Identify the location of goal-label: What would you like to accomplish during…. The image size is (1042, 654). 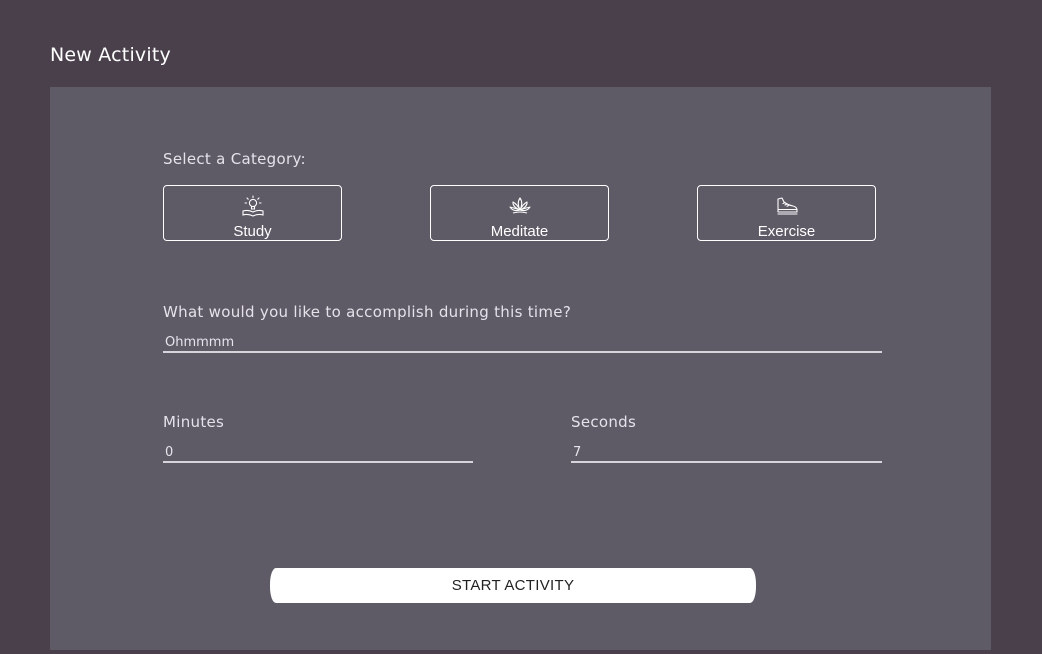
(367, 312).